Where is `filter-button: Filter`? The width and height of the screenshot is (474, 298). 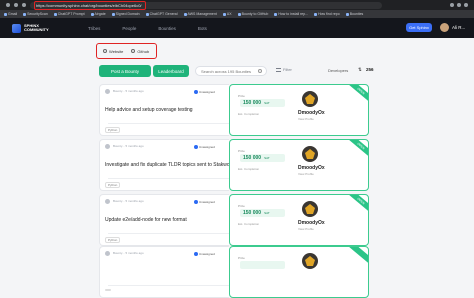
filter-button: Filter is located at coordinates (284, 69).